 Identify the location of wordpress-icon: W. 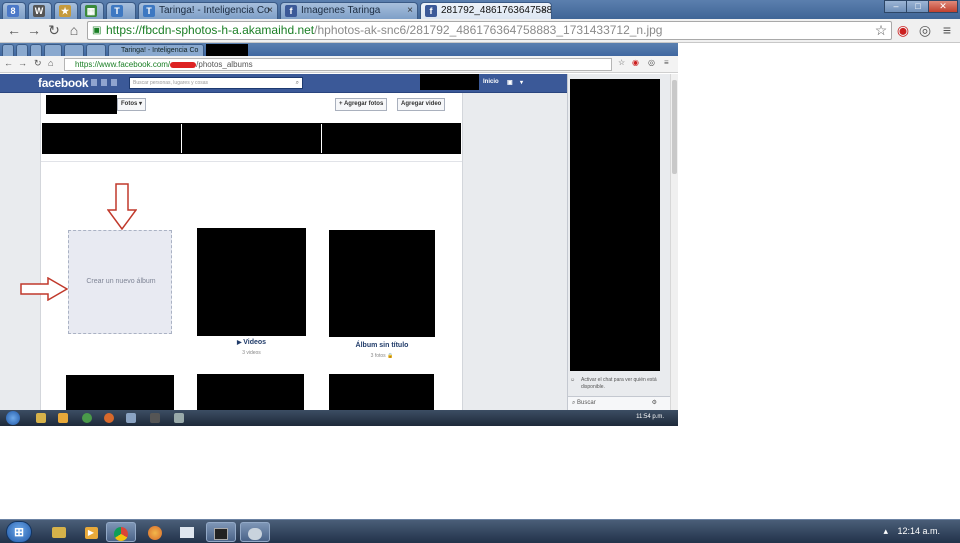
(39, 11).